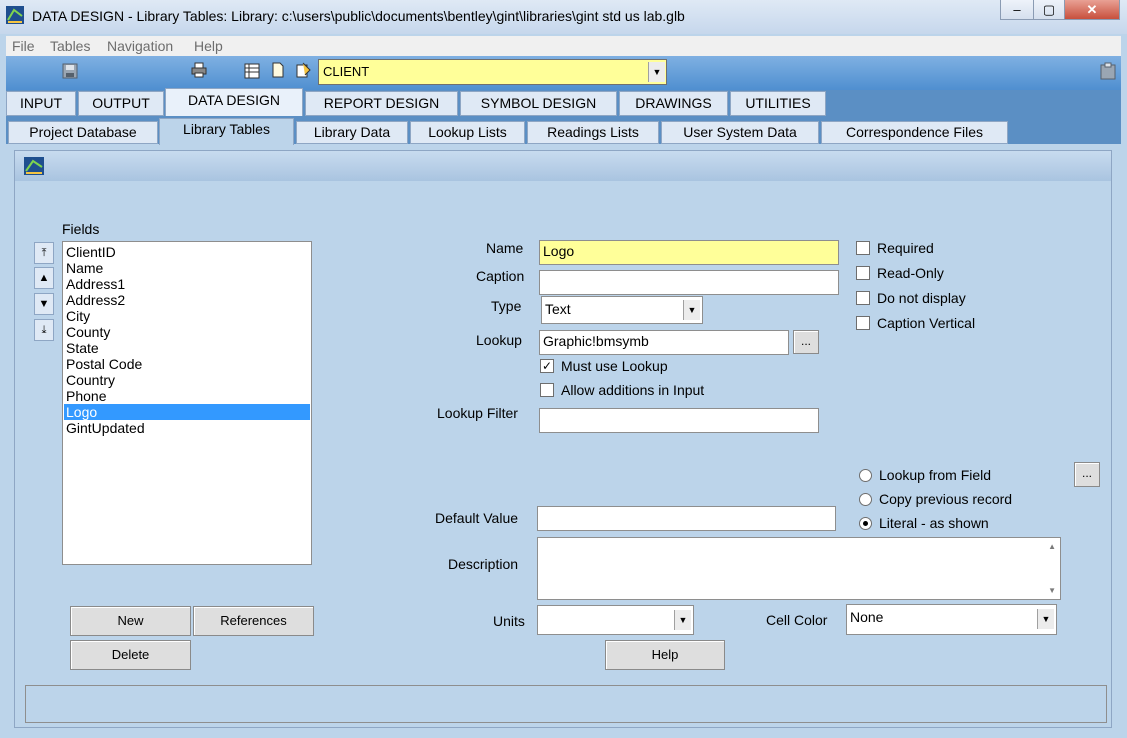 The width and height of the screenshot is (1127, 738). What do you see at coordinates (558, 309) in the screenshot?
I see `type-select-value: Text` at bounding box center [558, 309].